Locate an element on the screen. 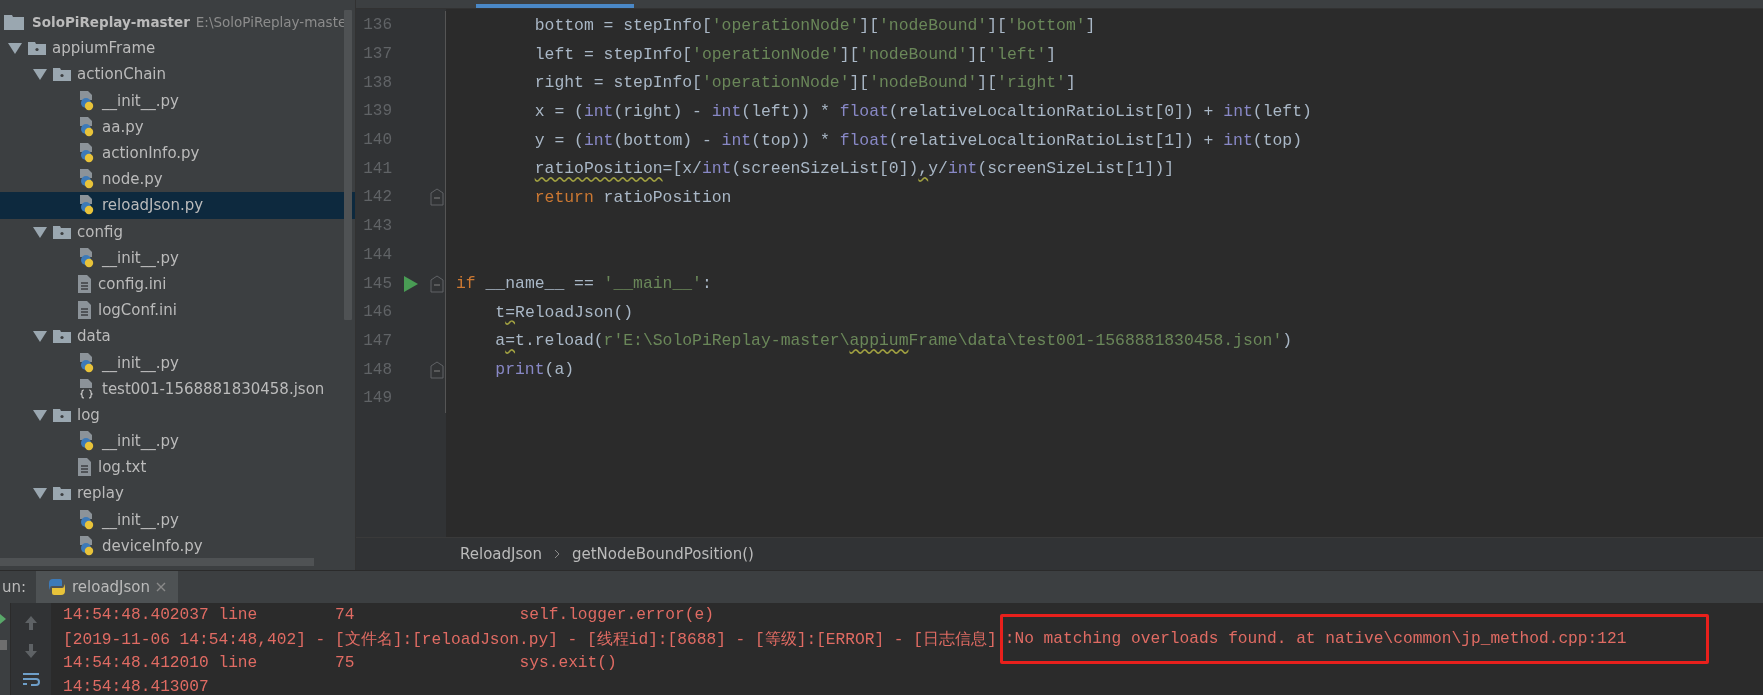 This screenshot has height=695, width=1763. log-text: 14:54:48.402037 line 74 self.logger.error(e) is located at coordinates (388, 615).